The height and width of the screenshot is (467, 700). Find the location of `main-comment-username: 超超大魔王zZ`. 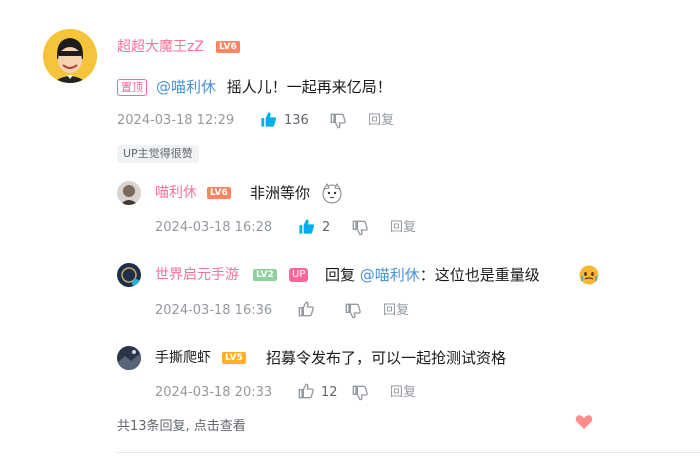

main-comment-username: 超超大魔王zZ is located at coordinates (160, 47).